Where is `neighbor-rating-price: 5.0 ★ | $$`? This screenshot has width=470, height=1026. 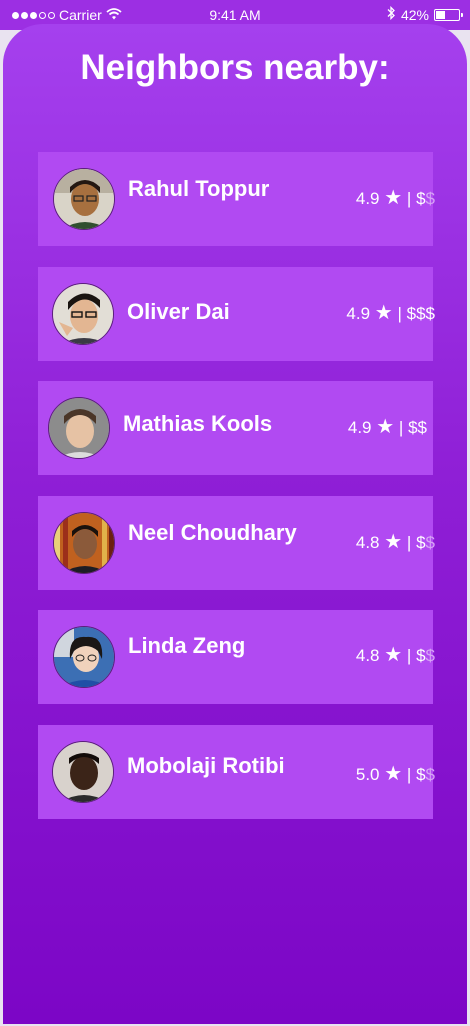
neighbor-rating-price: 5.0 ★ | $$ is located at coordinates (395, 773).